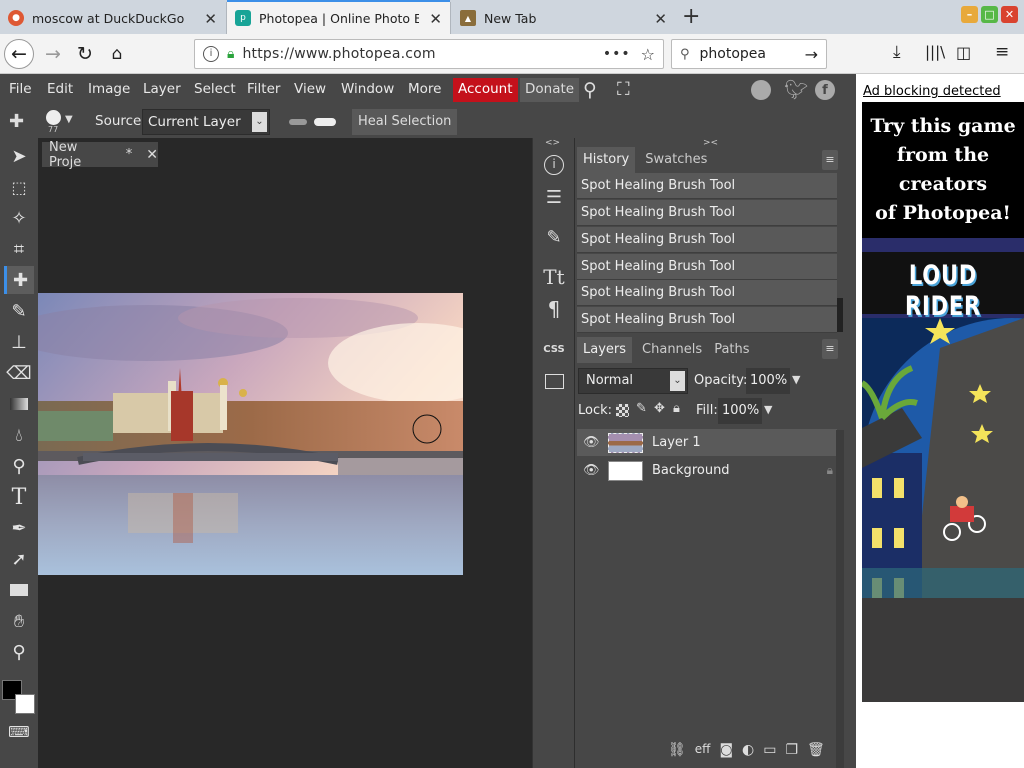 The width and height of the screenshot is (1024, 768). Describe the element at coordinates (796, 89) in the screenshot. I see `twitter-icon: 🐦︎` at that location.